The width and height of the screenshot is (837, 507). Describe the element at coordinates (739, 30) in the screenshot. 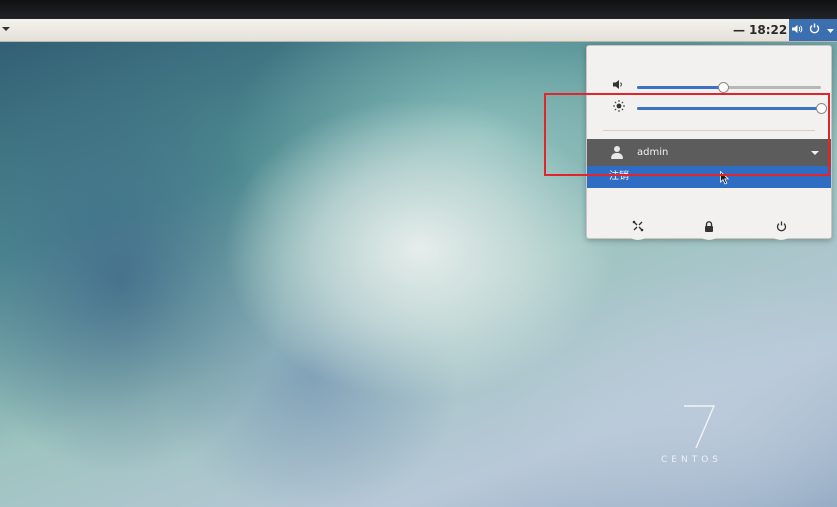

I see `clock-prefix: —` at that location.